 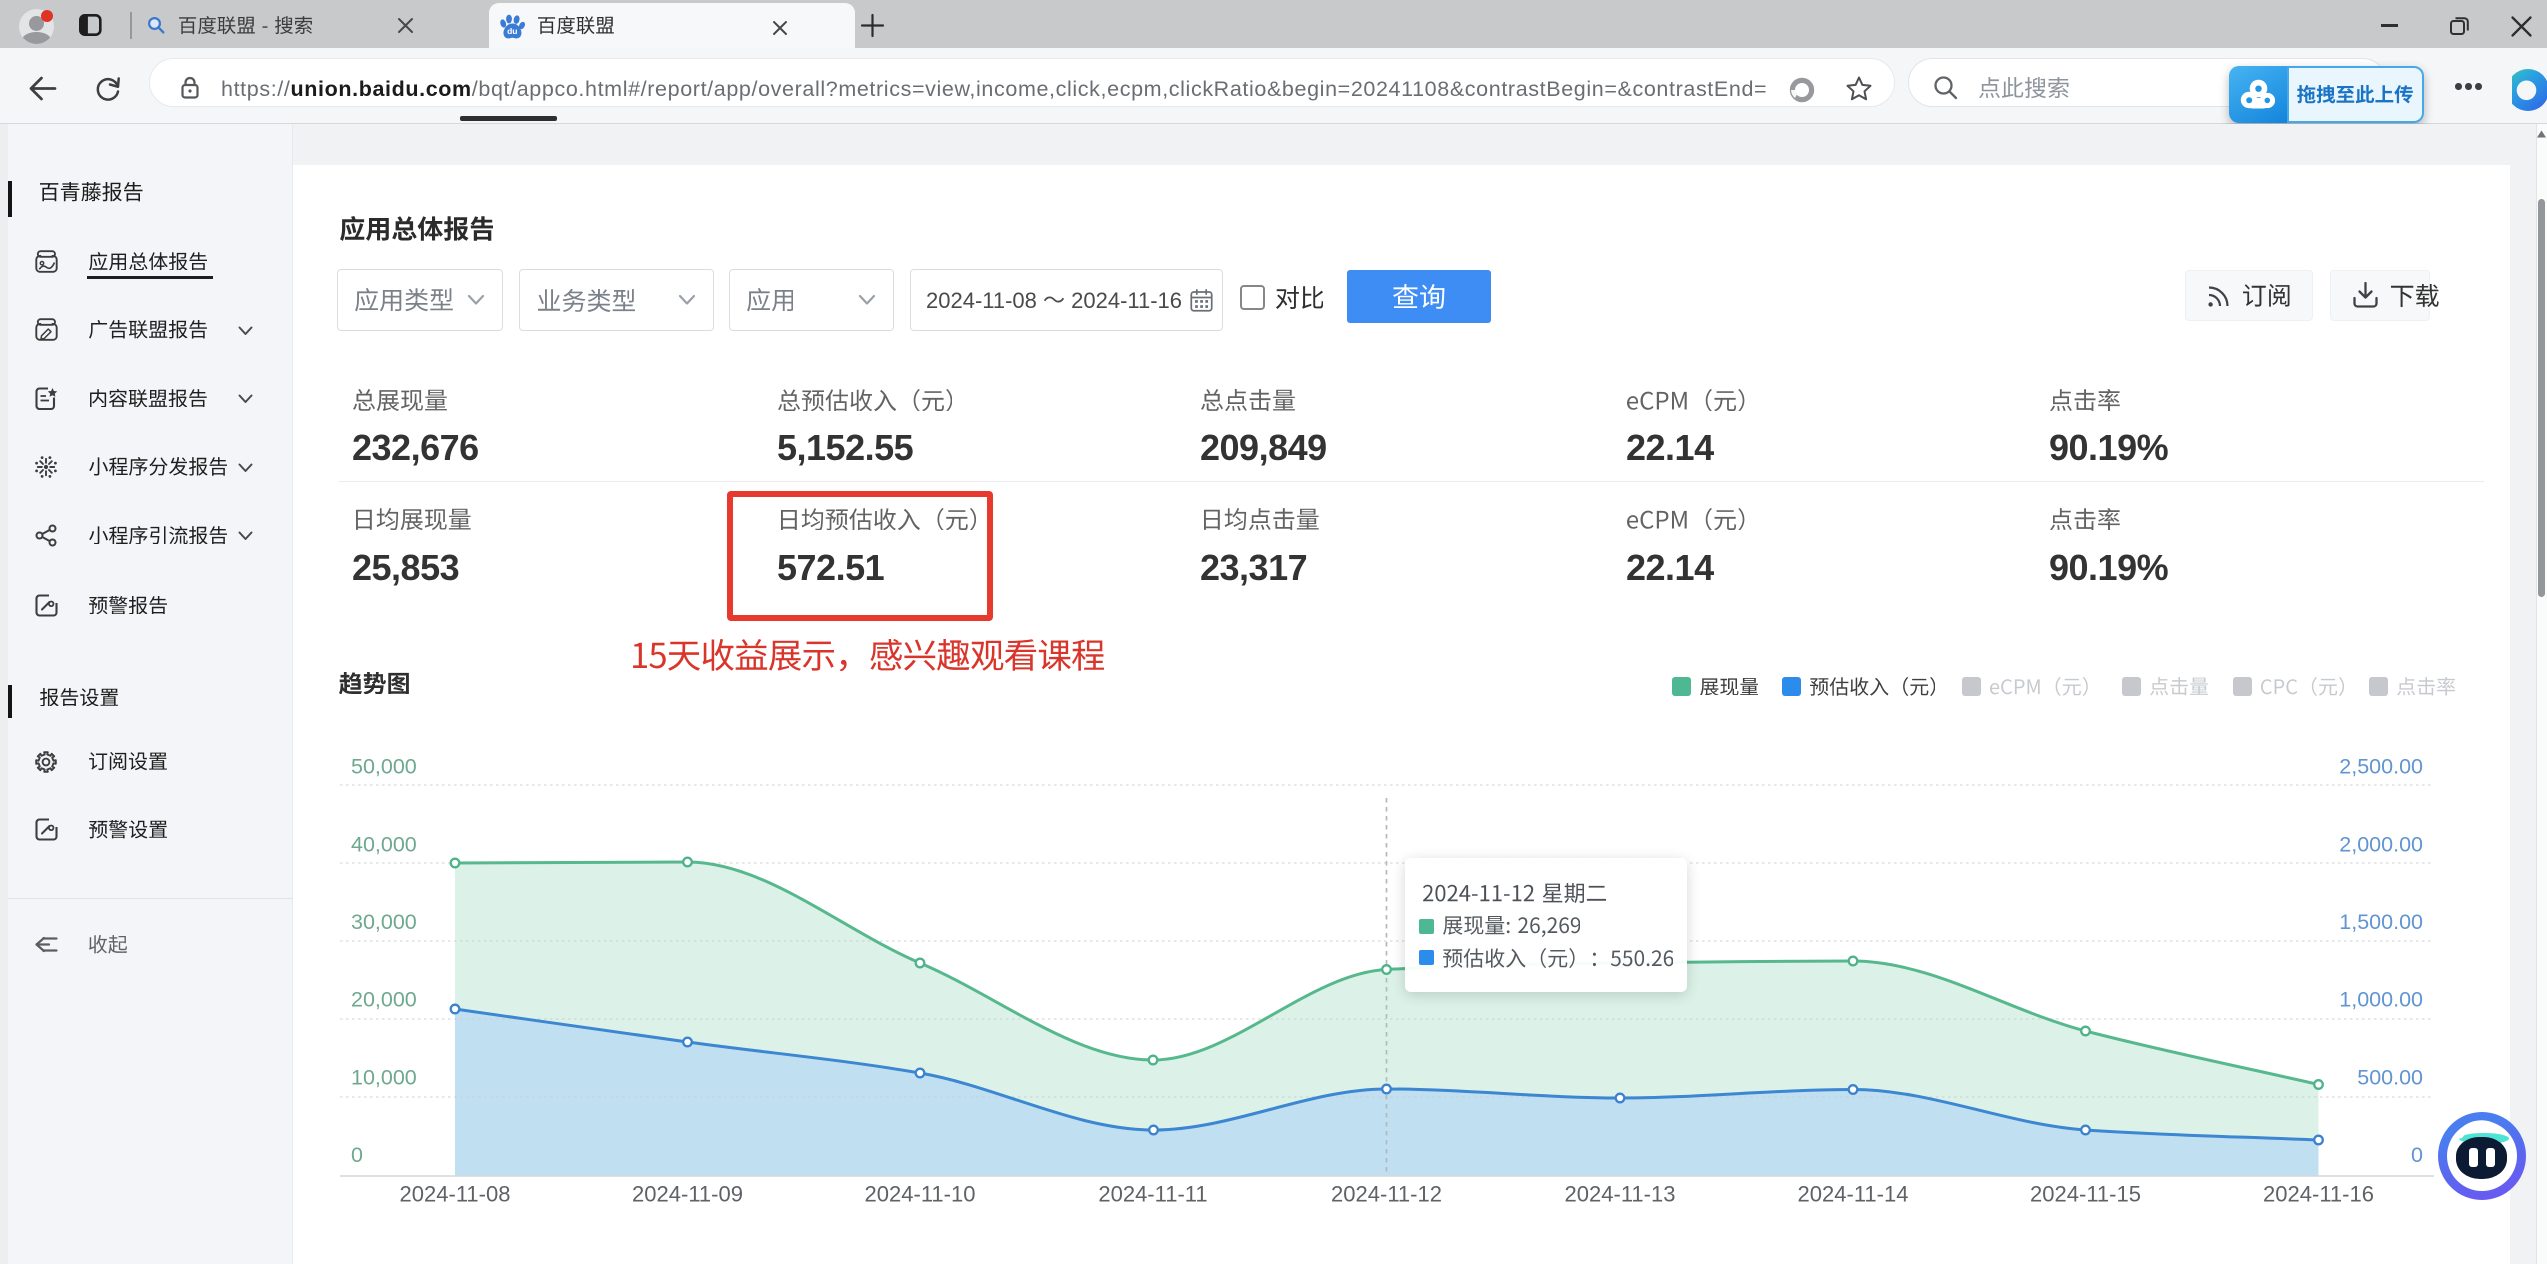 I want to click on svg-text: 30,000, so click(x=384, y=922).